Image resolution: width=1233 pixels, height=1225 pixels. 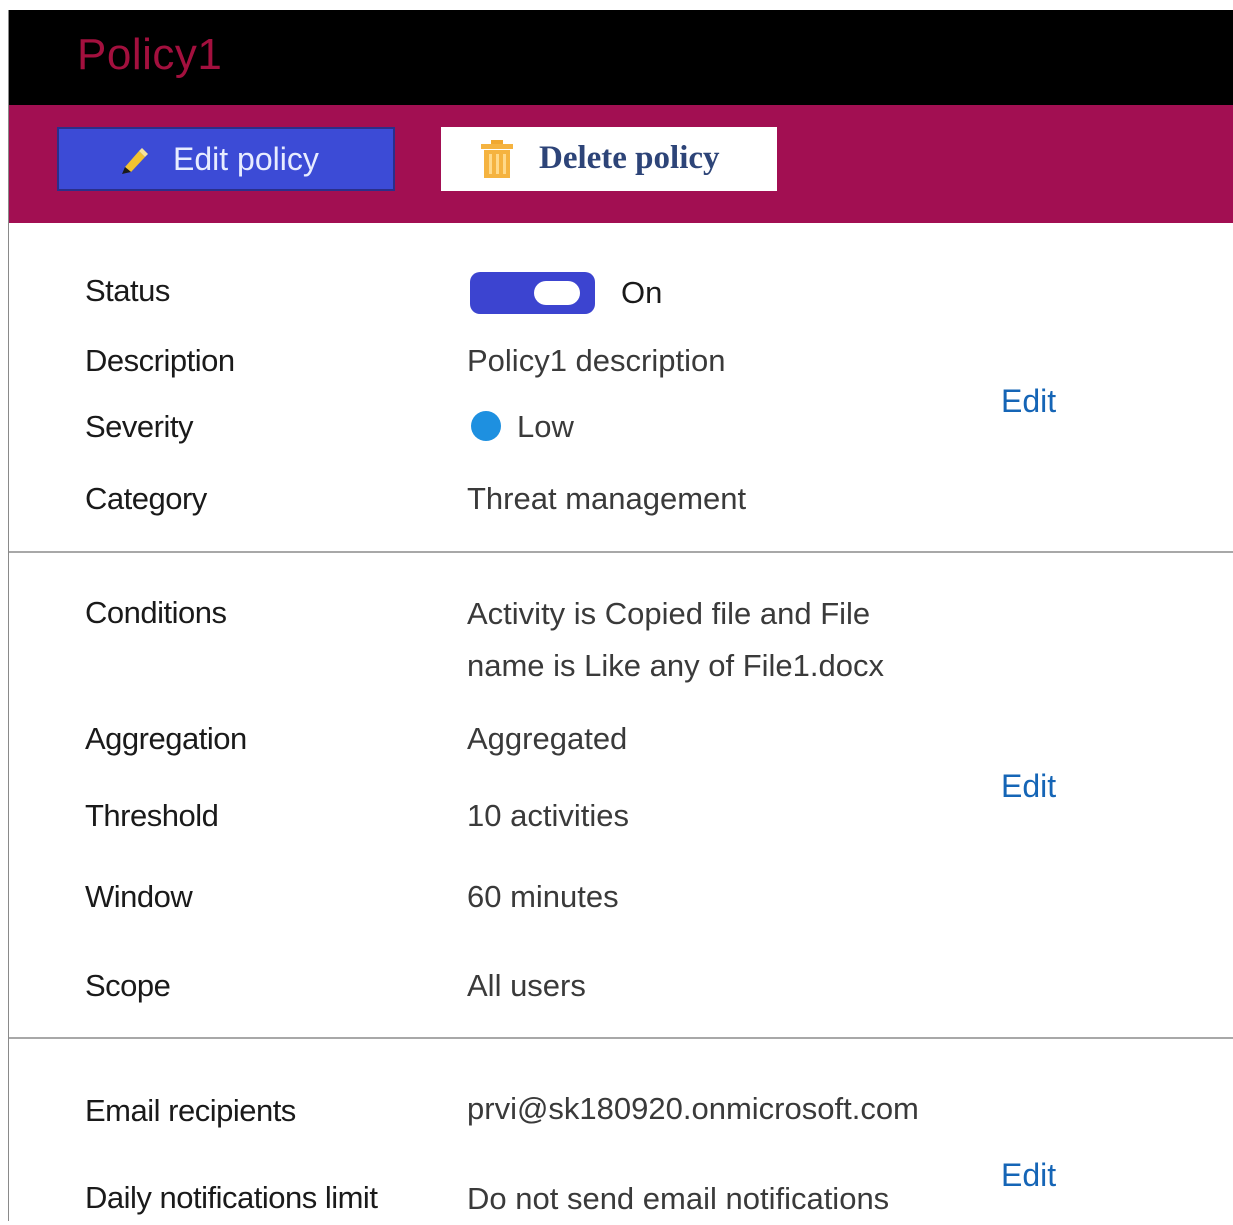 I want to click on threshold-label: Threshold, so click(x=152, y=815).